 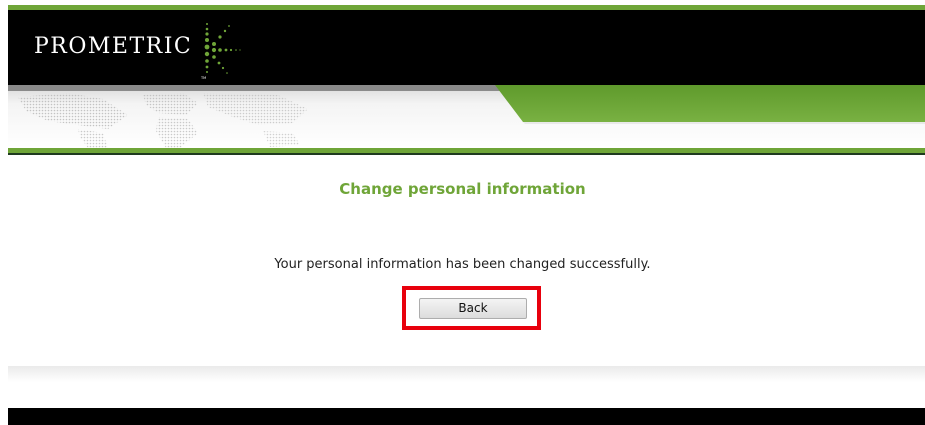 I want to click on green-banner-stripe, so click(x=466, y=104).